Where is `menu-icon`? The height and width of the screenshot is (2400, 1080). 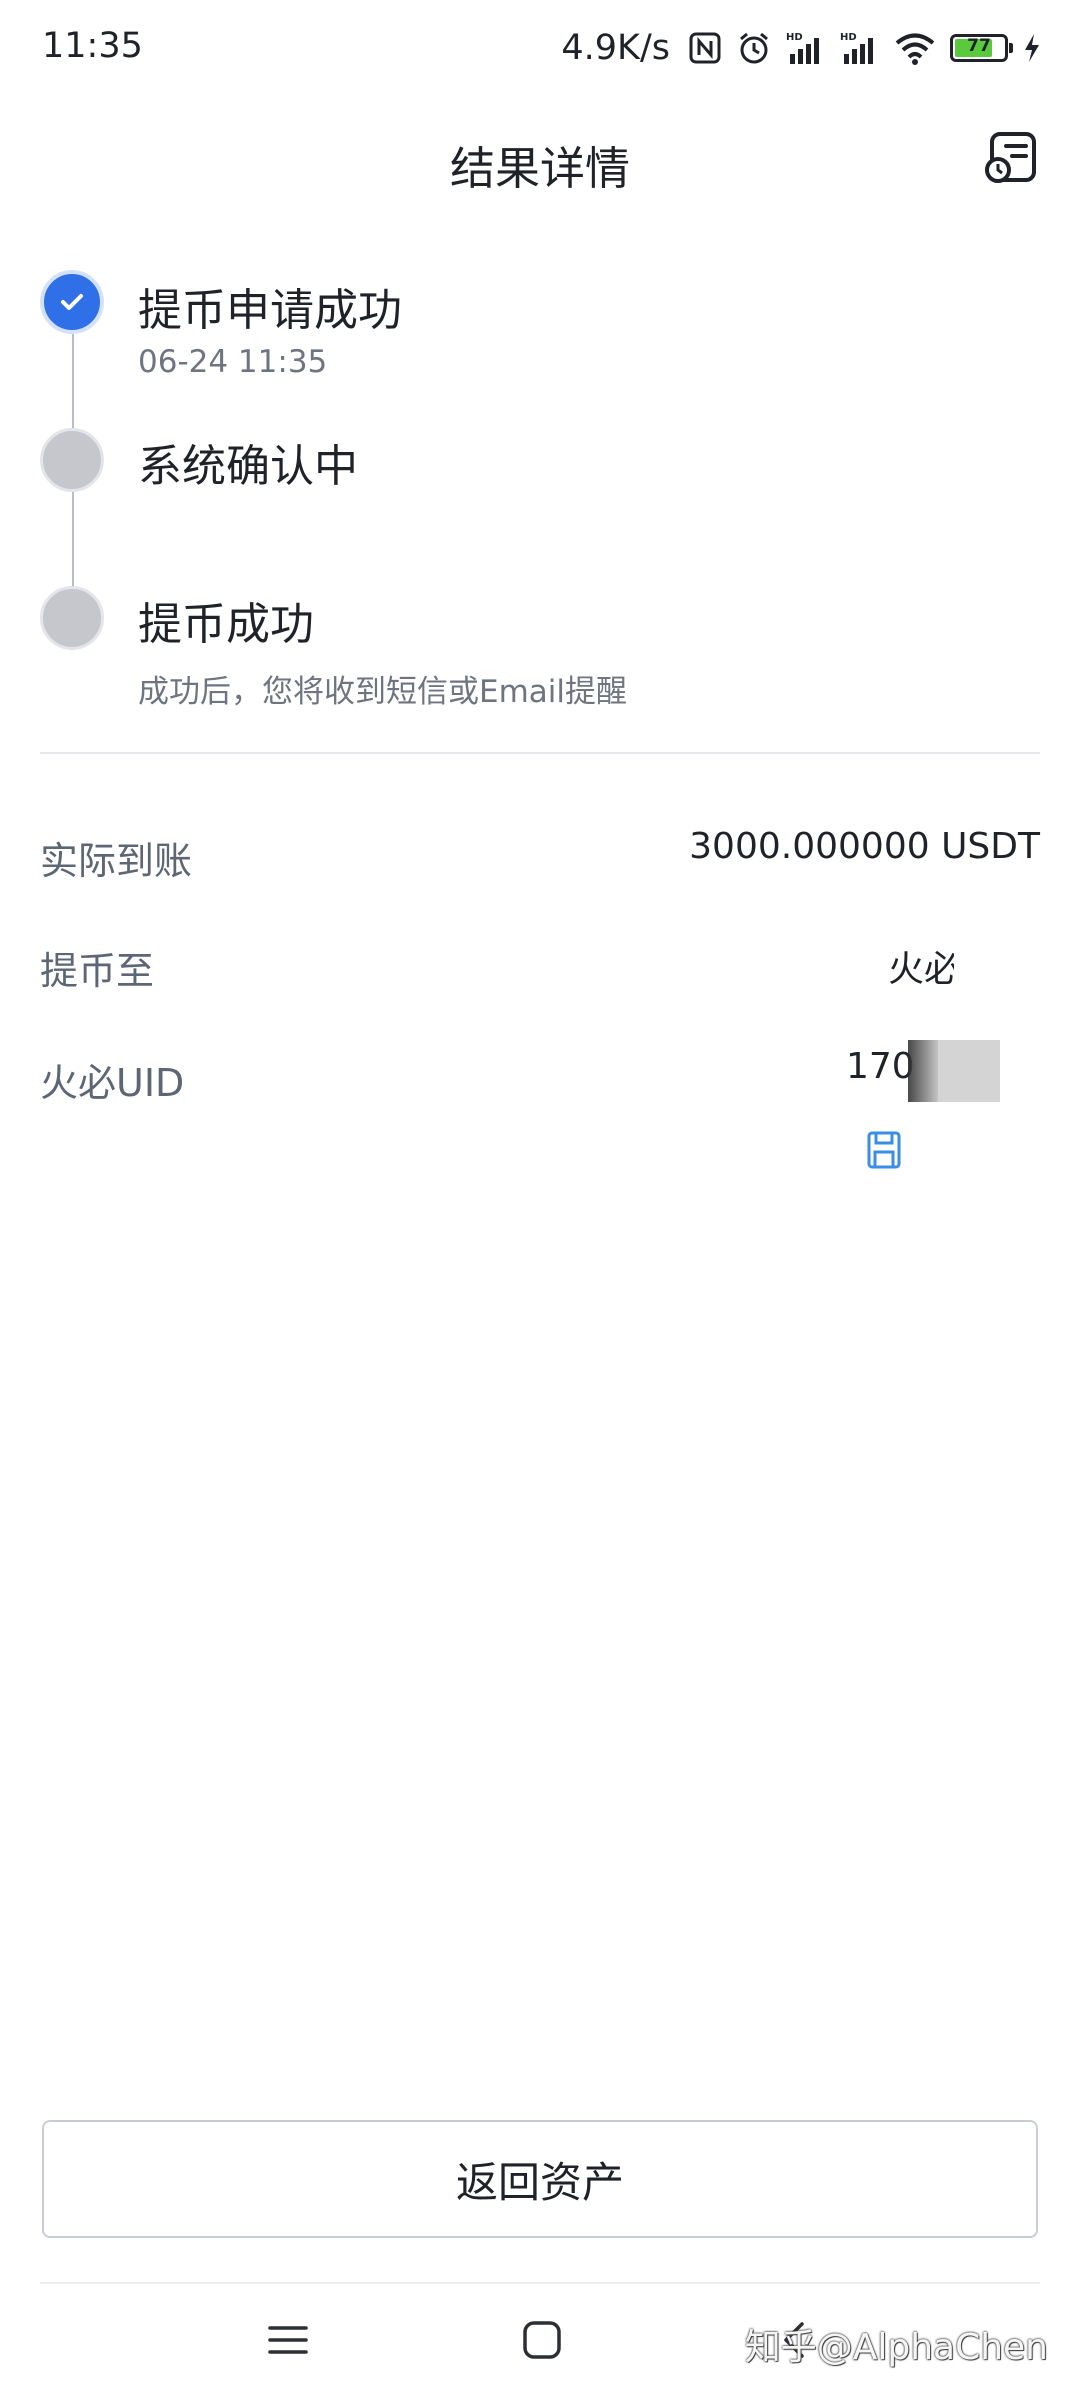 menu-icon is located at coordinates (288, 2340).